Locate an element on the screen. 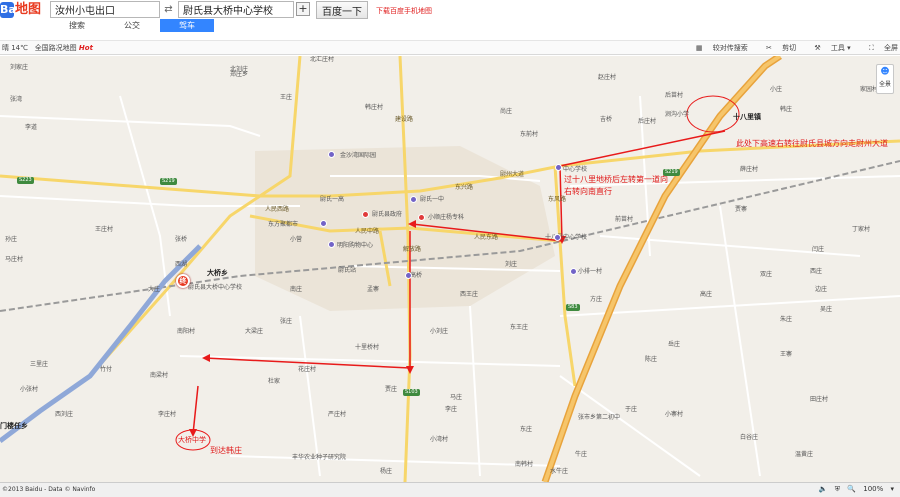  town-label: 门楼任乡 is located at coordinates (14, 426).